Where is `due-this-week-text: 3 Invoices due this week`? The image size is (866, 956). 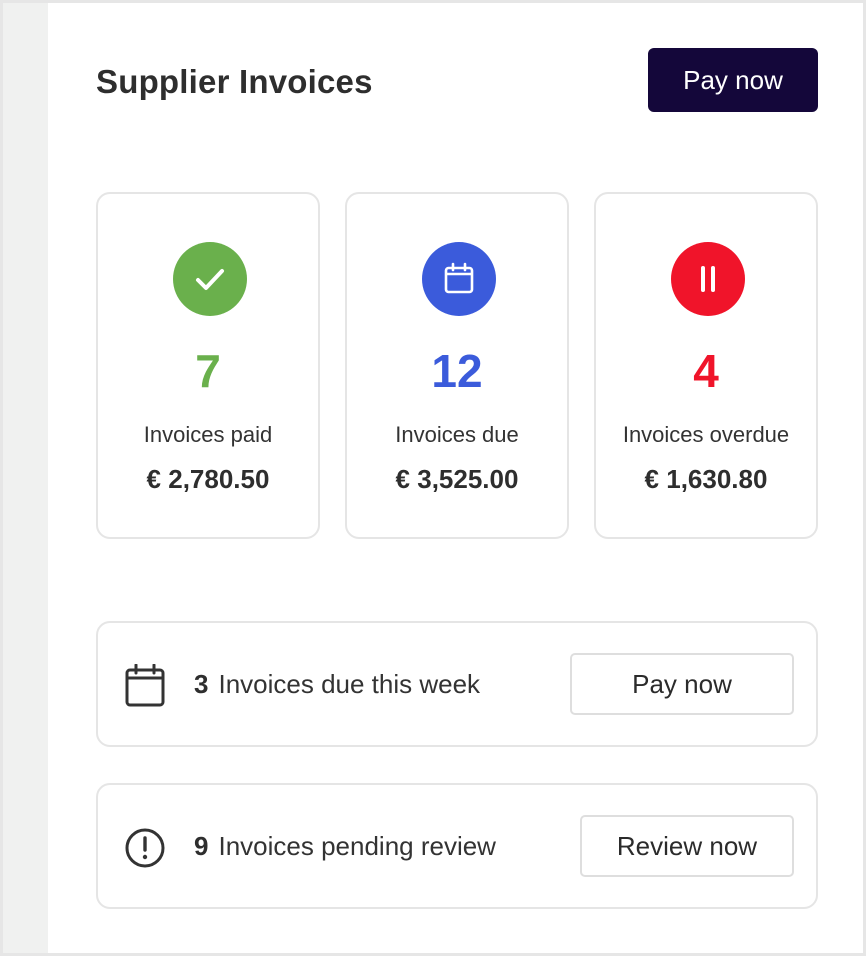 due-this-week-text: 3 Invoices due this week is located at coordinates (337, 684).